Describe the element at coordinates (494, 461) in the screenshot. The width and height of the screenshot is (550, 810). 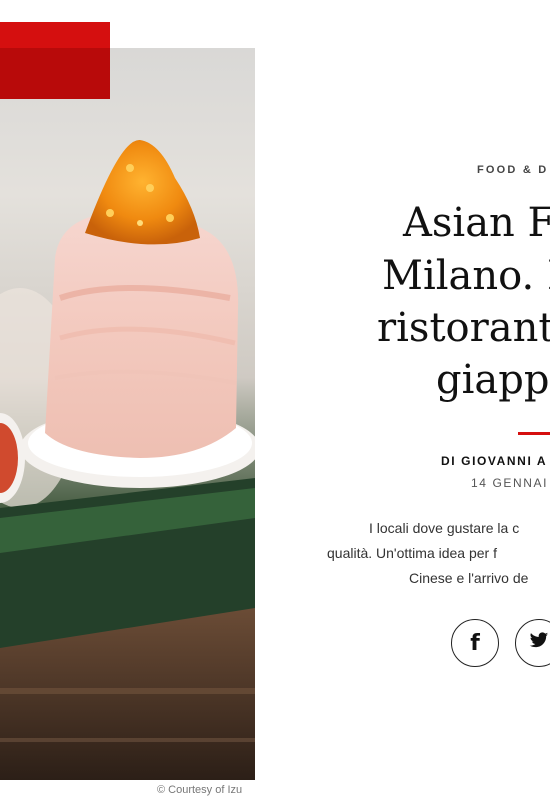
I see `author-byline: DI GIOVANNI A` at that location.